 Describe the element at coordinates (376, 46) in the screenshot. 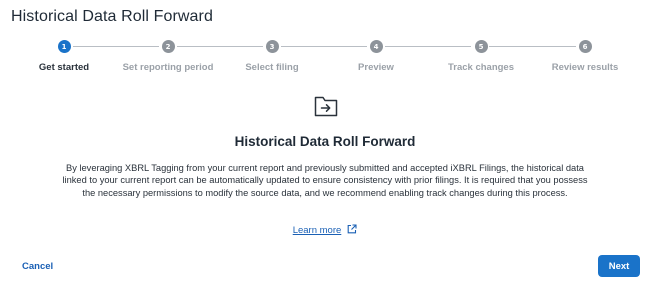

I see `step-number-badge: 4` at that location.